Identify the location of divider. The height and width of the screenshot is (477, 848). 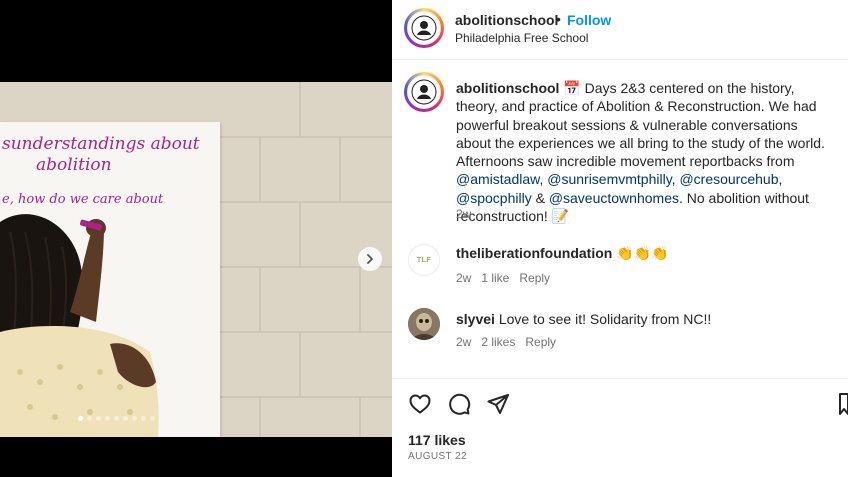
(620, 378).